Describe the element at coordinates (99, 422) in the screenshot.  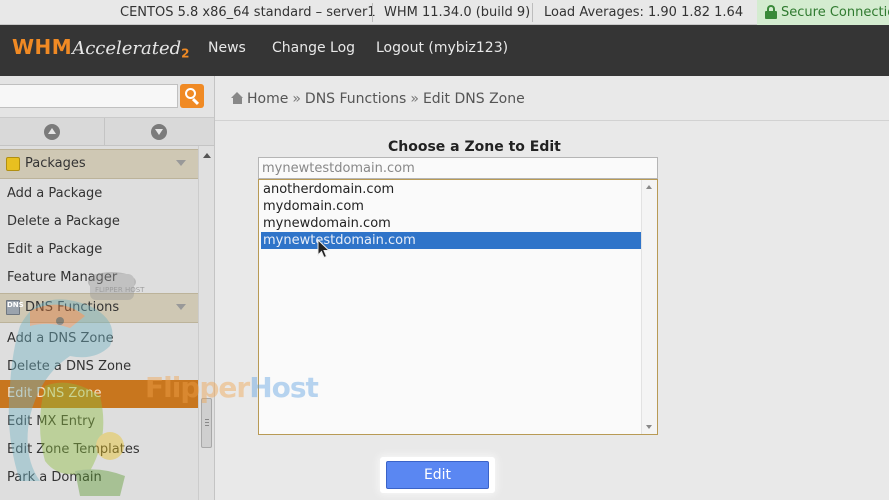
I see `sidebar-item-edit-mx-entry: Edit MX Entry` at that location.